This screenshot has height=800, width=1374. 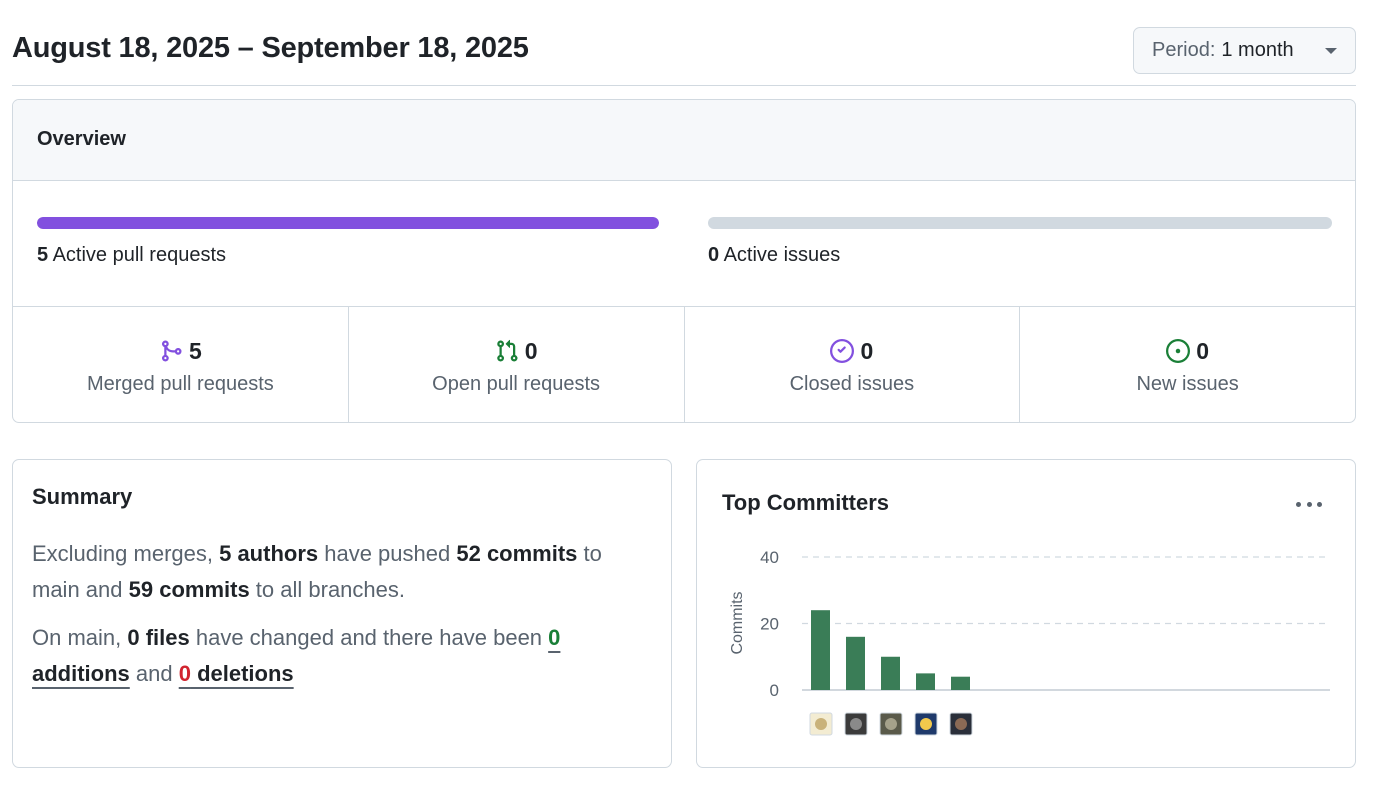 What do you see at coordinates (82, 496) in the screenshot?
I see `summary-title: Summary` at bounding box center [82, 496].